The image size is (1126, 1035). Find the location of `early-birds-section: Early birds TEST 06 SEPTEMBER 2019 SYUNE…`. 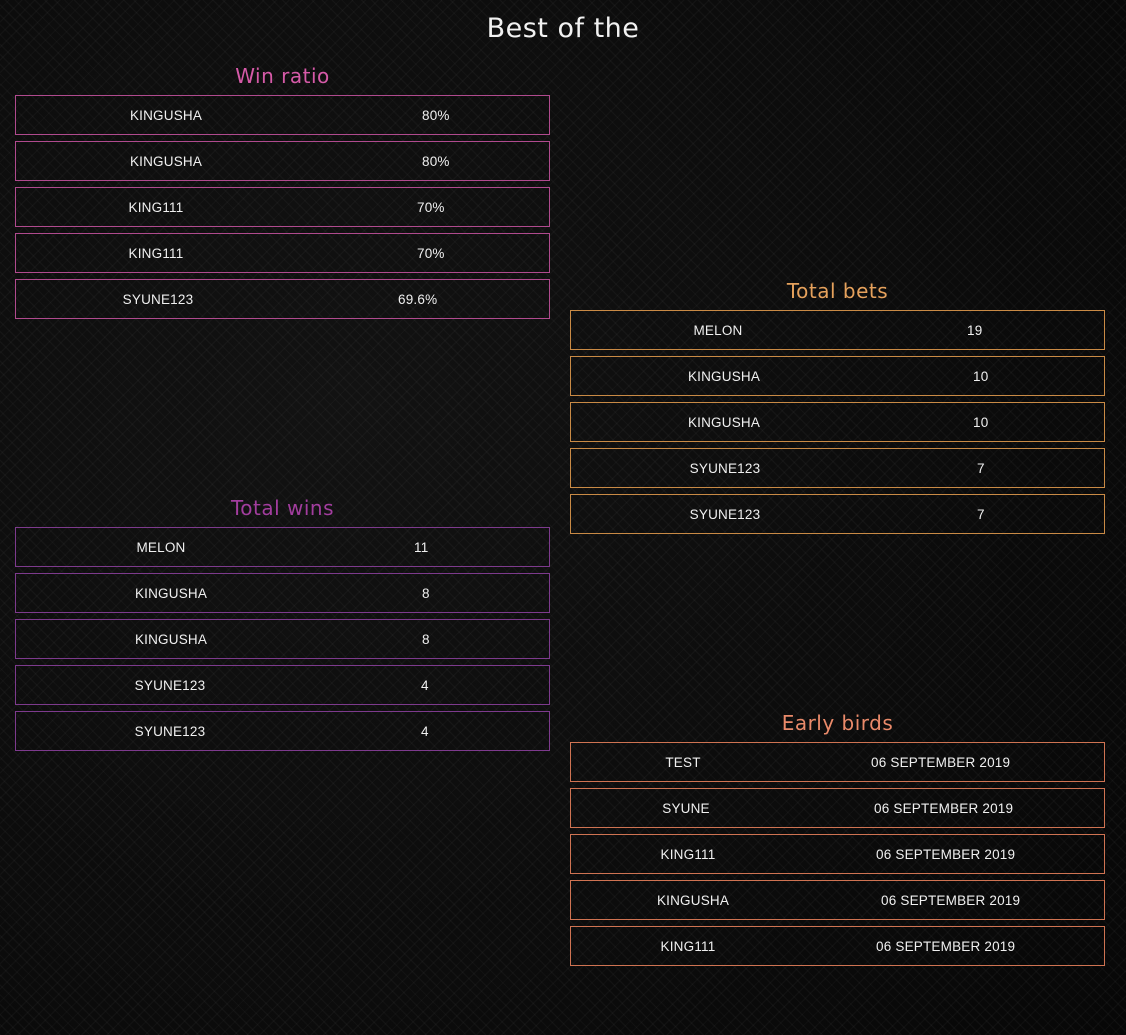

early-birds-section: Early birds TEST 06 SEPTEMBER 2019 SYUNE… is located at coordinates (837, 840).